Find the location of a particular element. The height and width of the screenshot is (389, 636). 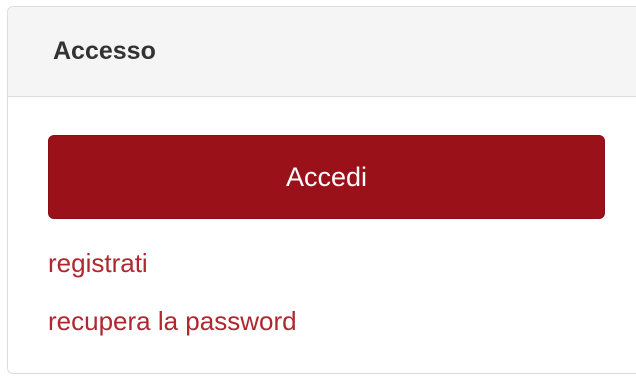

panel-links: registrati recupera la password is located at coordinates (172, 307).